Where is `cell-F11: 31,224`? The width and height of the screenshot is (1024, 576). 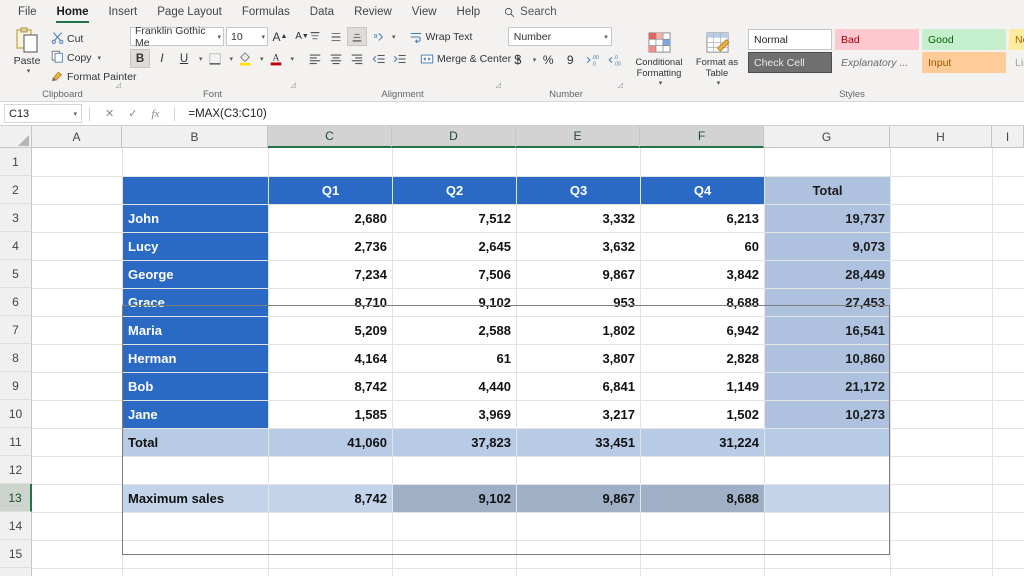
cell-F11: 31,224 is located at coordinates (702, 442).